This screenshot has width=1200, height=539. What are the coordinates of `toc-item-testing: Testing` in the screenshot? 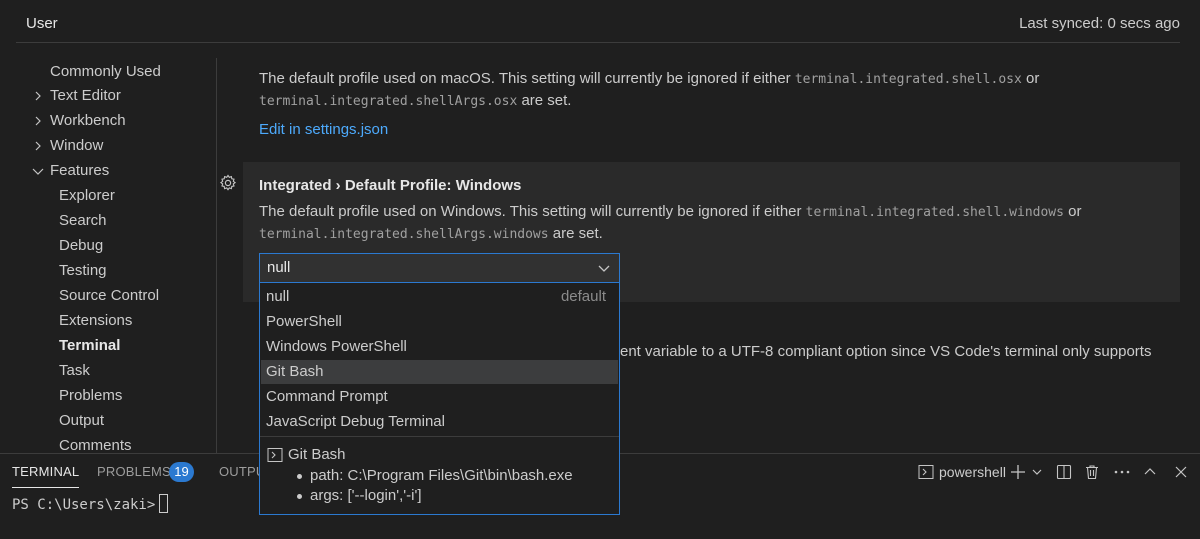 It's located at (83, 271).